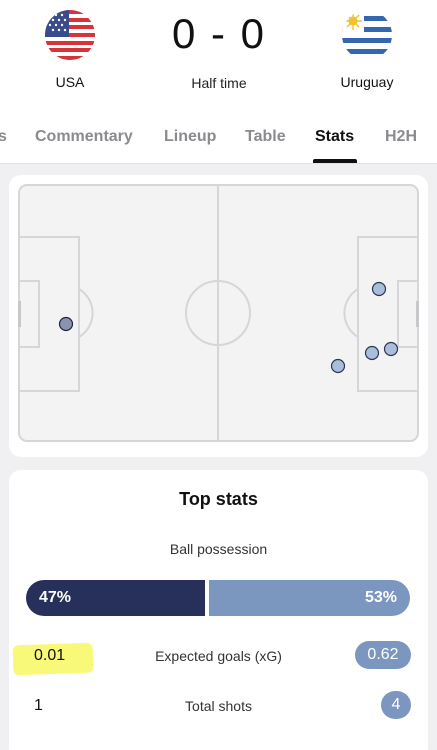  I want to click on home-team: USA, so click(70, 50).